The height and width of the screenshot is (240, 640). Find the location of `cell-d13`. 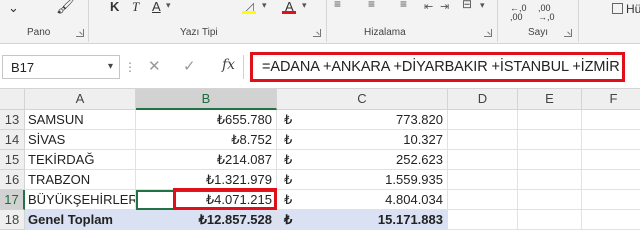

cell-d13 is located at coordinates (483, 120).